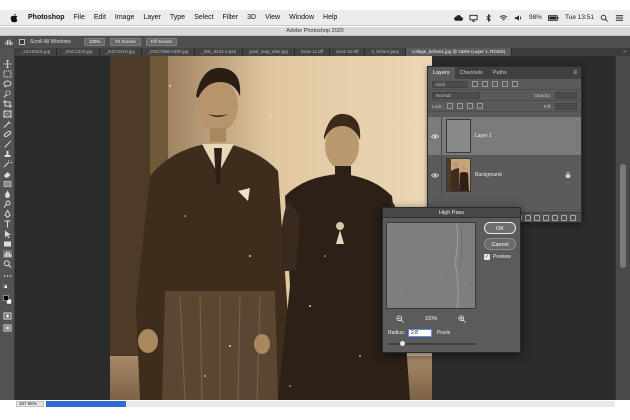 Image resolution: width=630 pixels, height=420 pixels. Describe the element at coordinates (46, 17) in the screenshot. I see `menu-app-name: Photoshop` at that location.